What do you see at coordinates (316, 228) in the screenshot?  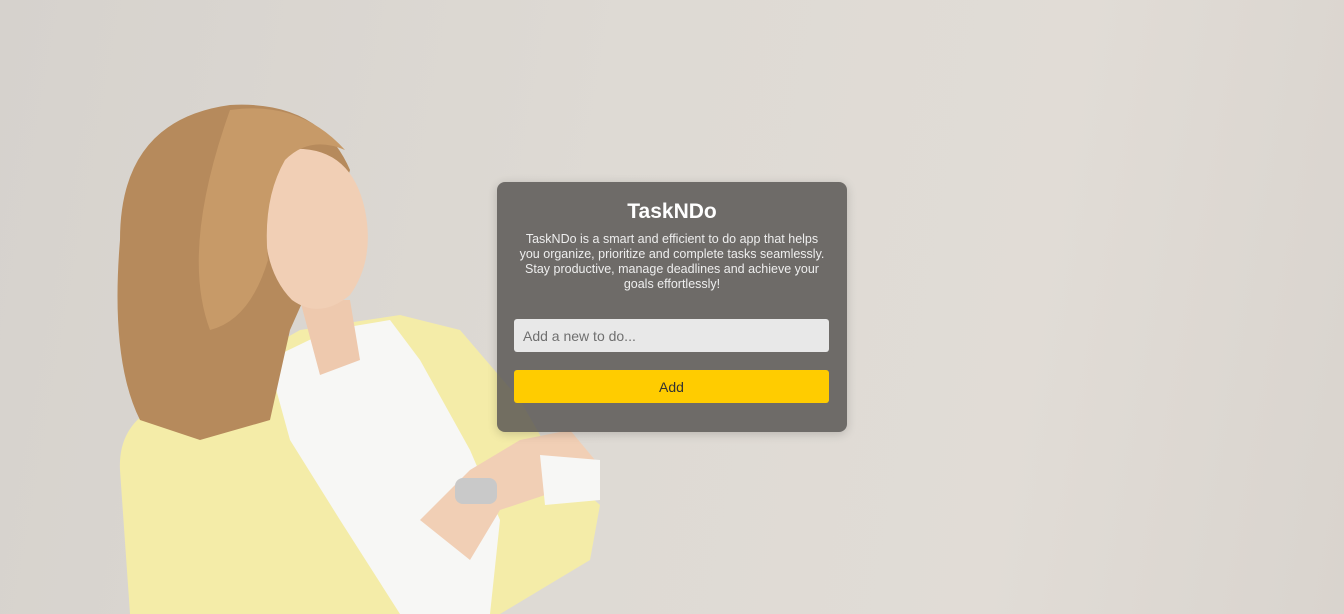 I see `face-shape` at bounding box center [316, 228].